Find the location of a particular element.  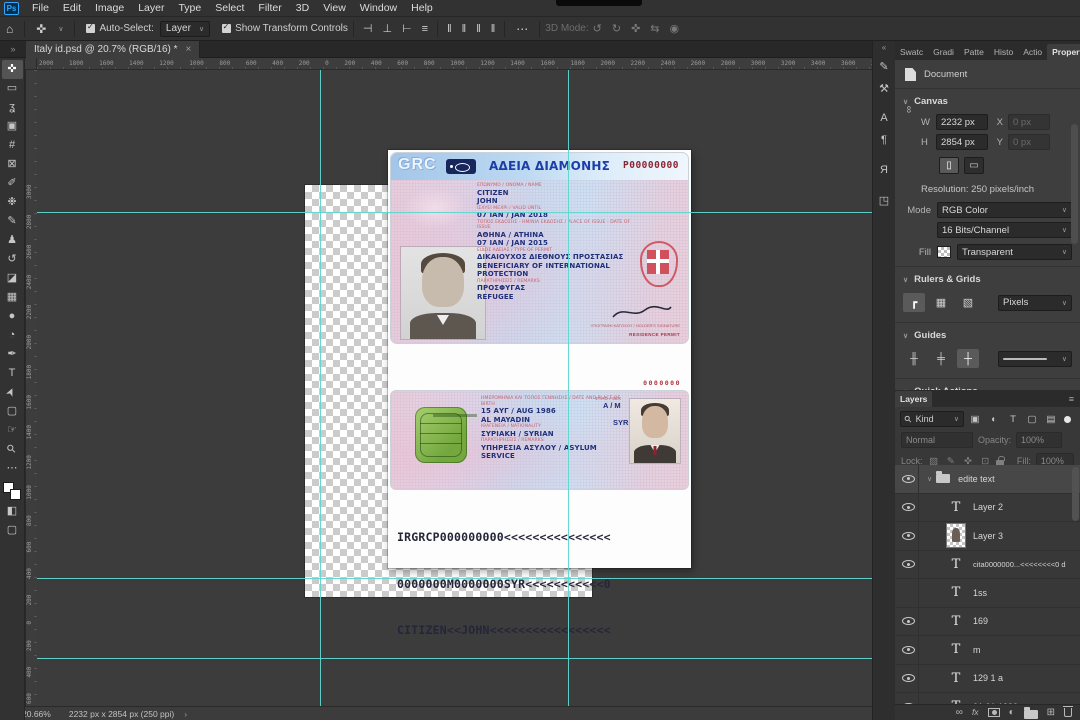

lasso-tool: ʓ is located at coordinates (12, 107).